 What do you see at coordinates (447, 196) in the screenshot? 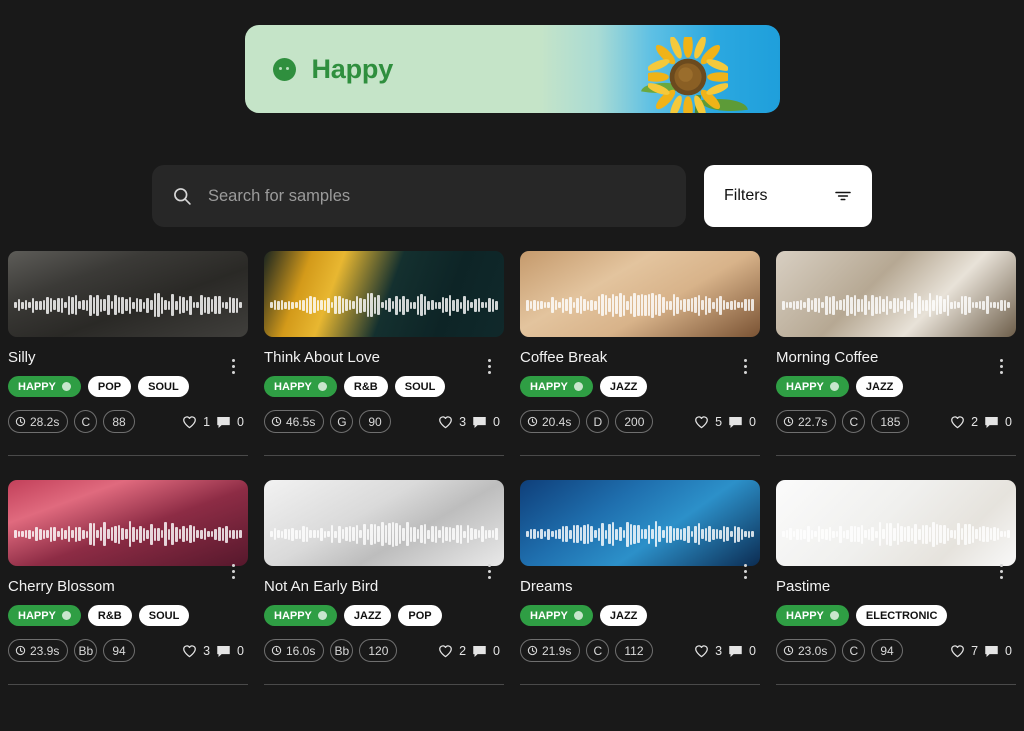
I see `search-input` at bounding box center [447, 196].